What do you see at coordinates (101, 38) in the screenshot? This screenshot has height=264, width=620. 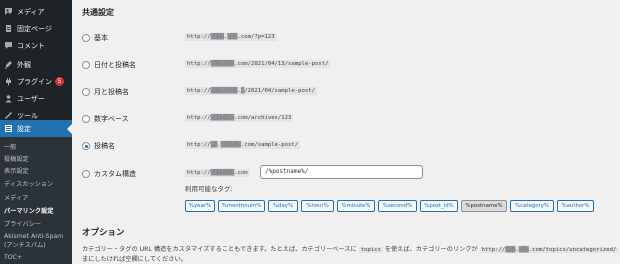 I see `row-label-plain: 基本` at bounding box center [101, 38].